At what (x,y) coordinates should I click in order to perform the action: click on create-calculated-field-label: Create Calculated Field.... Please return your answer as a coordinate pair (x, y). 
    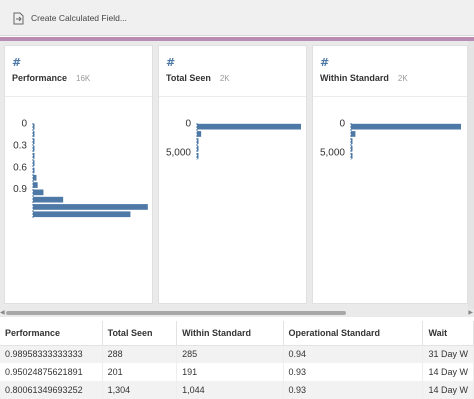
    Looking at the image, I should click on (79, 18).